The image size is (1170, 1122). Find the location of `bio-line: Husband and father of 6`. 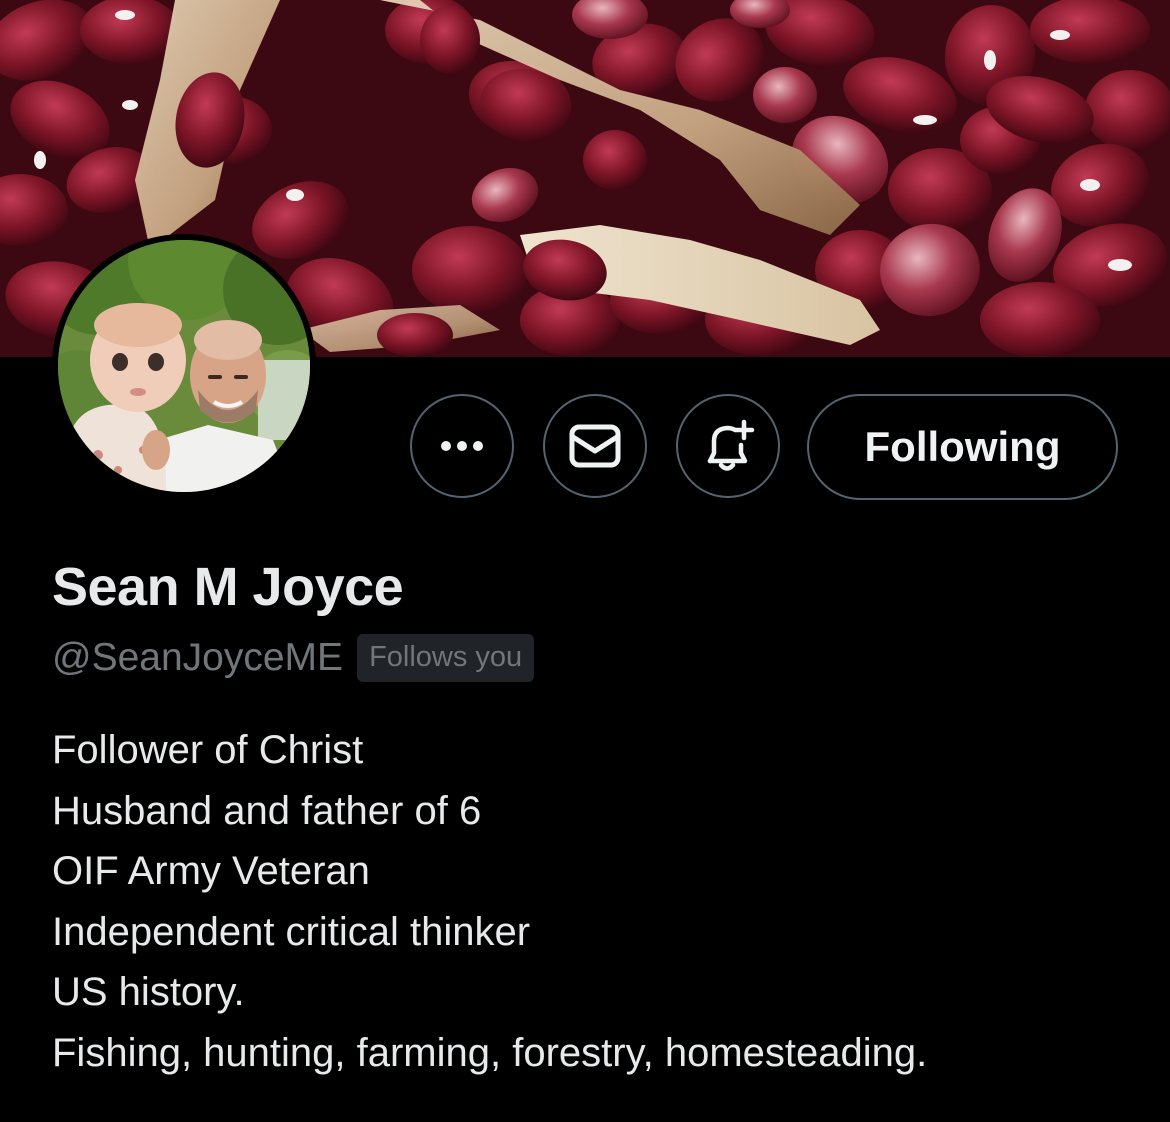

bio-line: Husband and father of 6 is located at coordinates (267, 810).